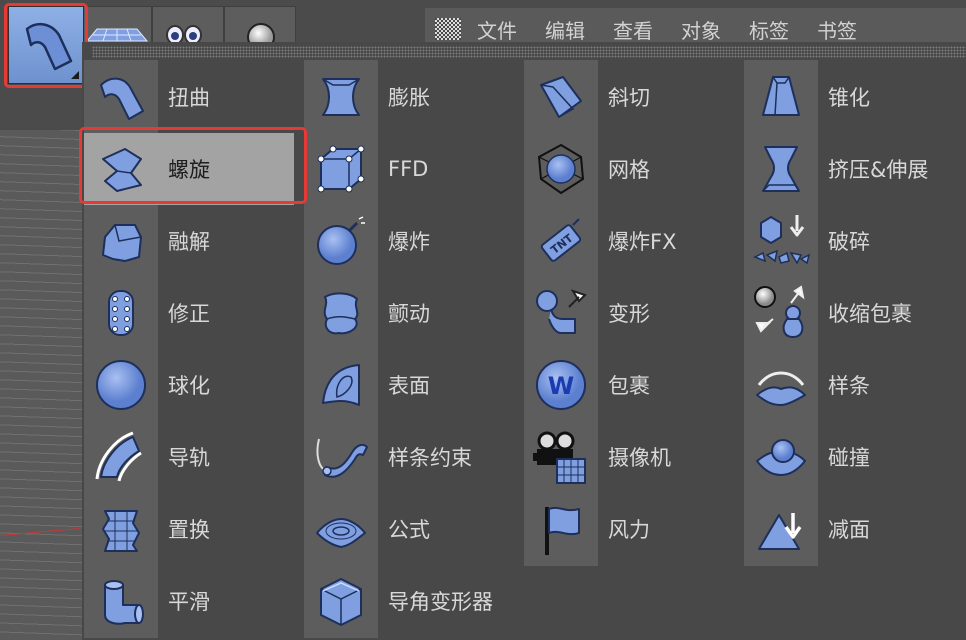 The width and height of the screenshot is (966, 640). What do you see at coordinates (781, 388) in the screenshot?
I see `spline-icon` at bounding box center [781, 388].